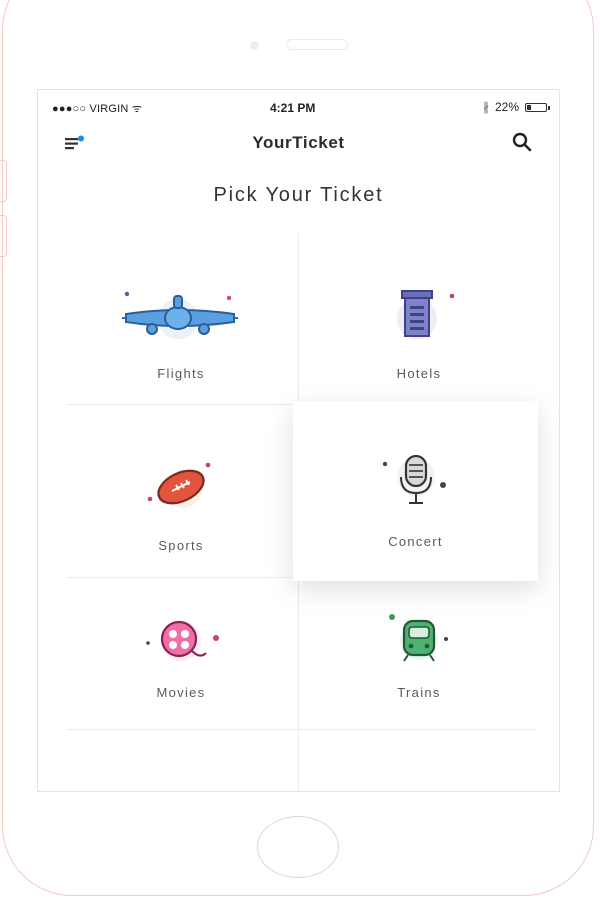 The image size is (600, 900). I want to click on category-label: Trains, so click(419, 692).